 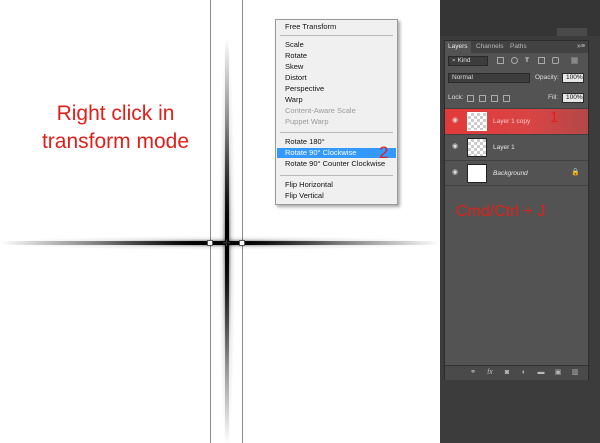 What do you see at coordinates (511, 122) in the screenshot?
I see `layer-name: Layer 1 copy` at bounding box center [511, 122].